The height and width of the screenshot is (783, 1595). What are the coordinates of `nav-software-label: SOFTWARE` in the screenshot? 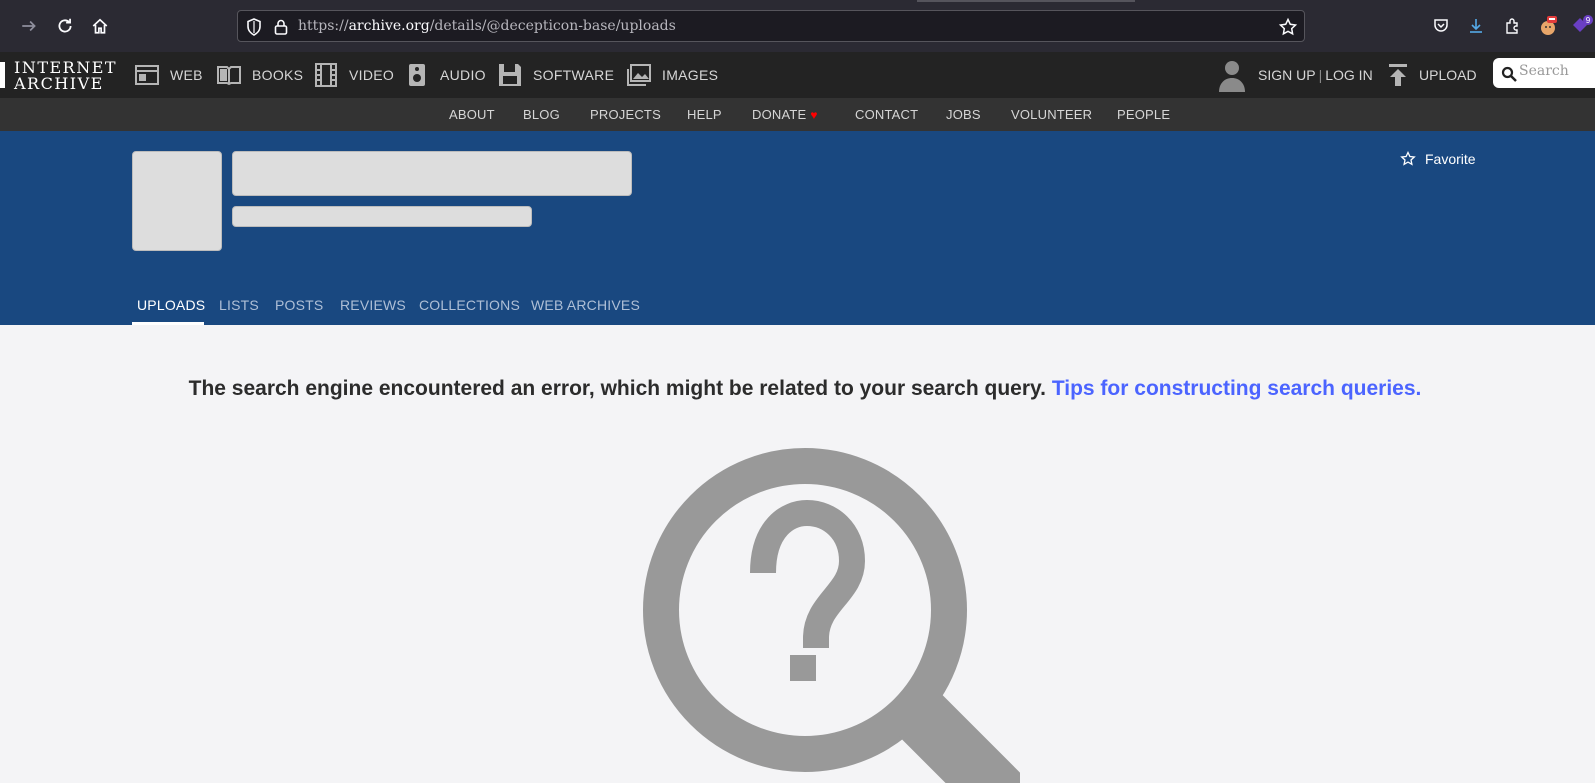 It's located at (574, 75).